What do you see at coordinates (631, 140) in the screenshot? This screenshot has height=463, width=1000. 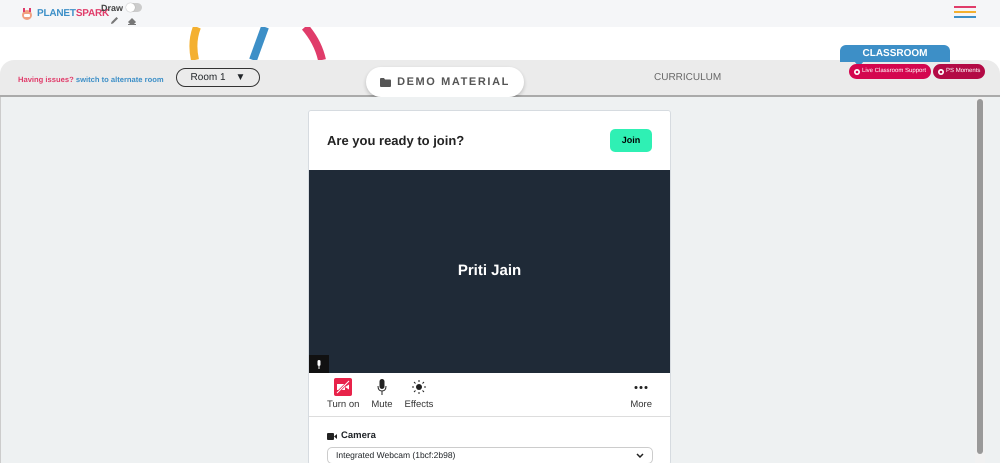 I see `join-button: Join` at bounding box center [631, 140].